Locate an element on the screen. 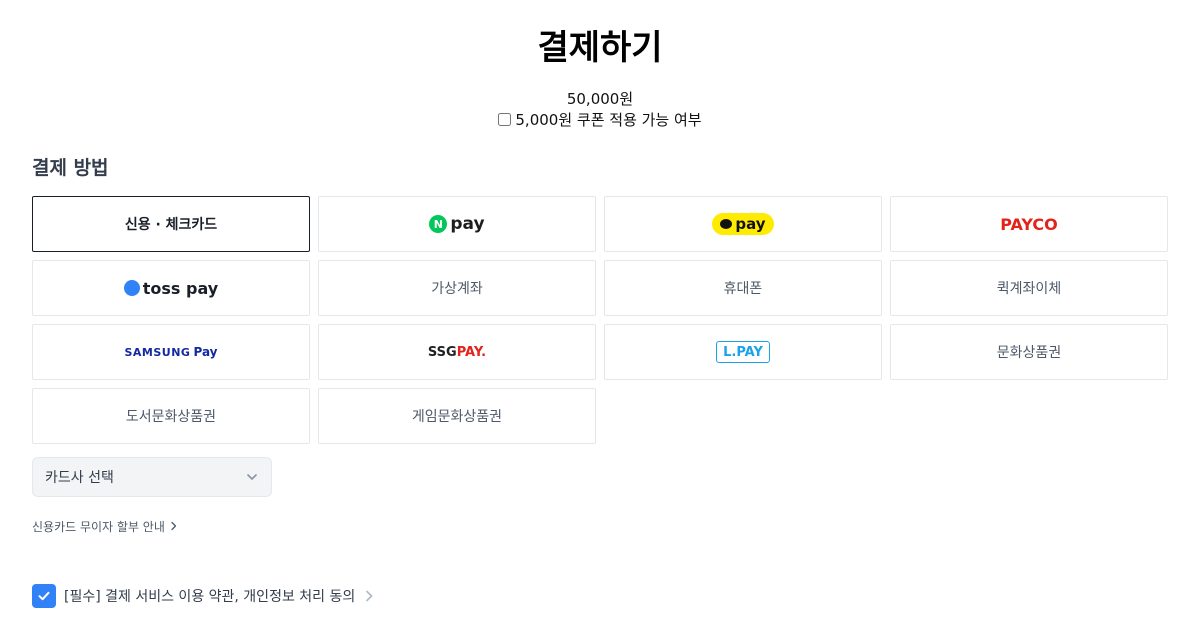  checkmark-icon is located at coordinates (44, 596).